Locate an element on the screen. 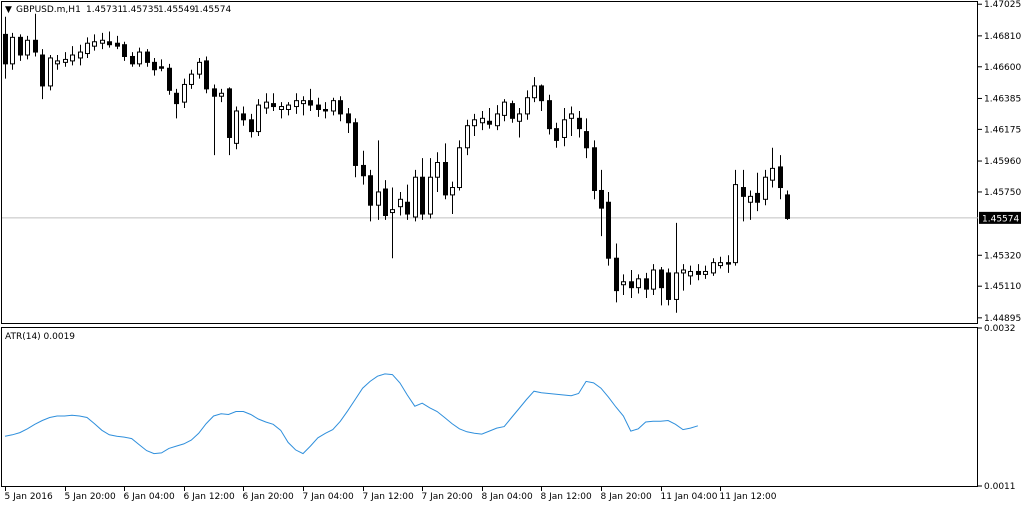 Image resolution: width=1024 pixels, height=508 pixels. time-tick-label: 7 Jan 12:00 is located at coordinates (389, 497).